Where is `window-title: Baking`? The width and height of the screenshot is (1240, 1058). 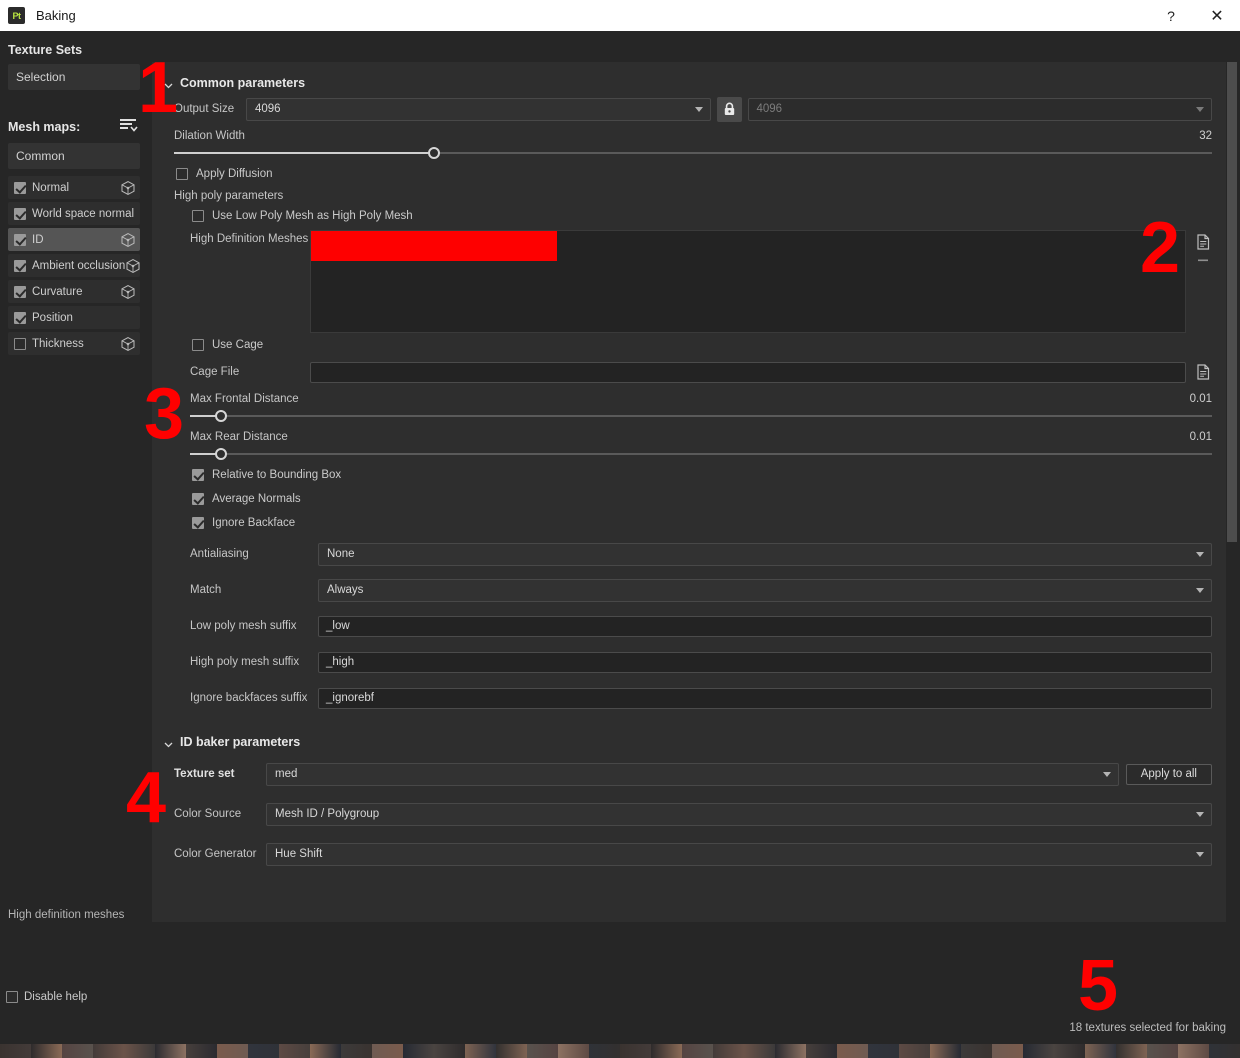 window-title: Baking is located at coordinates (56, 15).